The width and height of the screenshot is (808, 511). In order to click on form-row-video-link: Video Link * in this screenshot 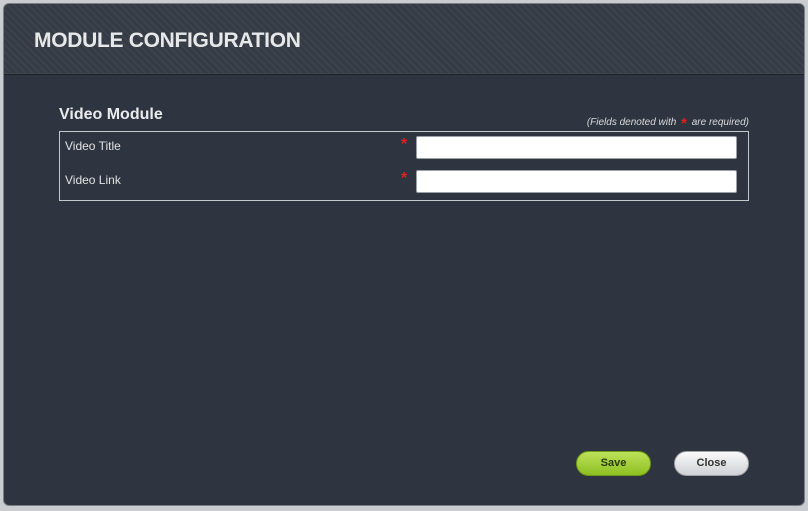, I will do `click(404, 181)`.